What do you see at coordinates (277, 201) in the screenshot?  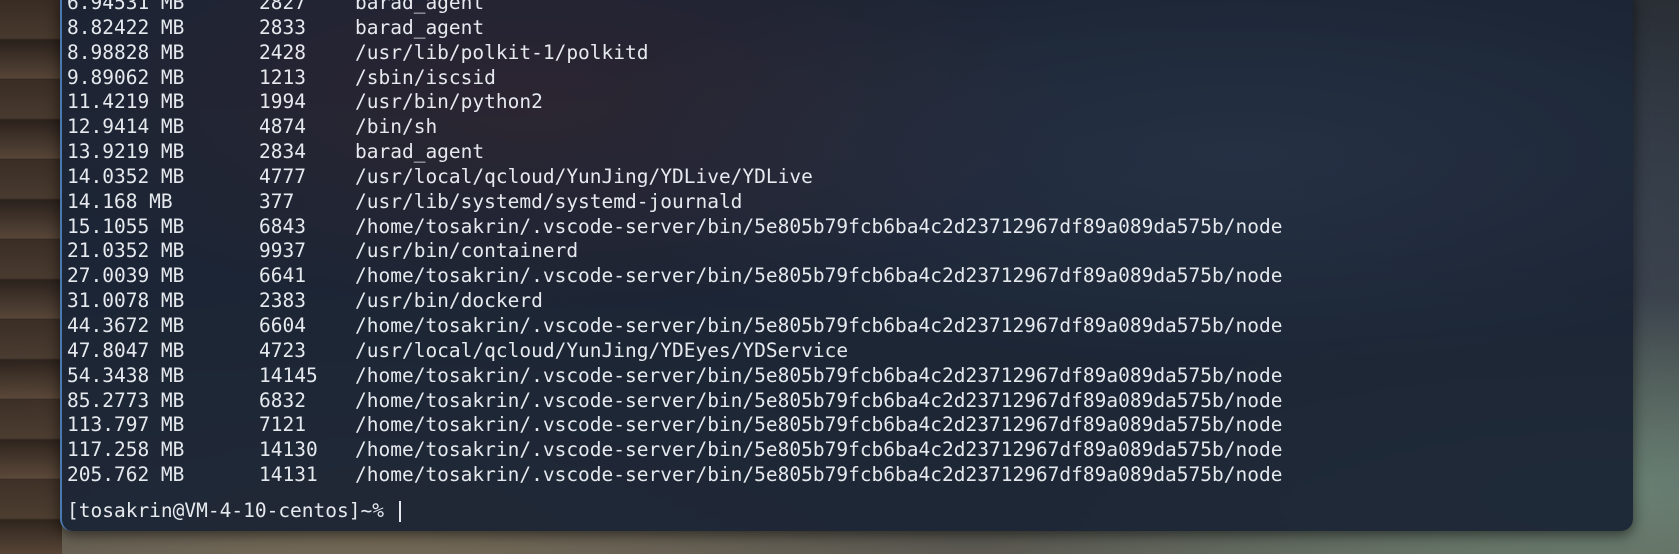 I see `process-id: 377` at bounding box center [277, 201].